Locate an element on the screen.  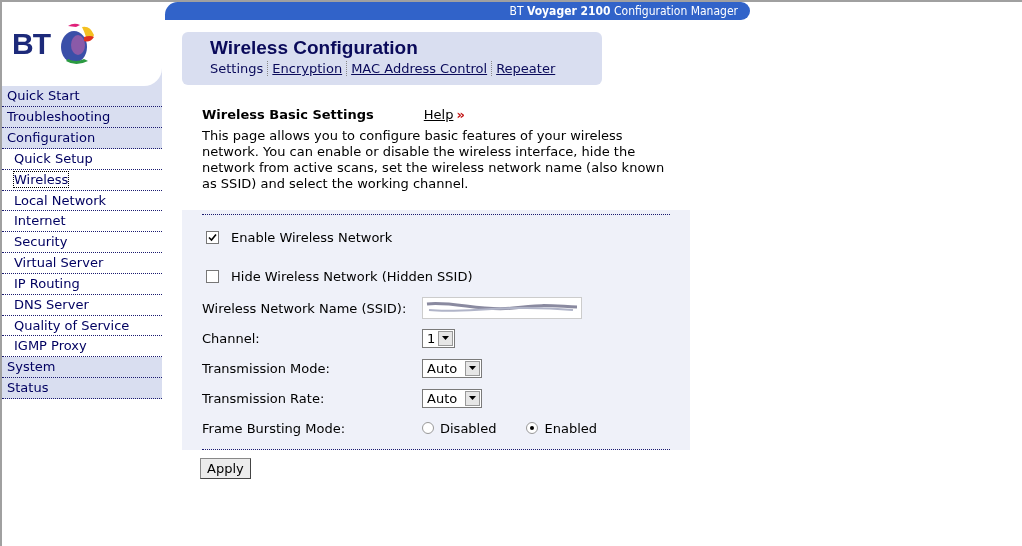
nav-item: Quick Start is located at coordinates (43, 96).